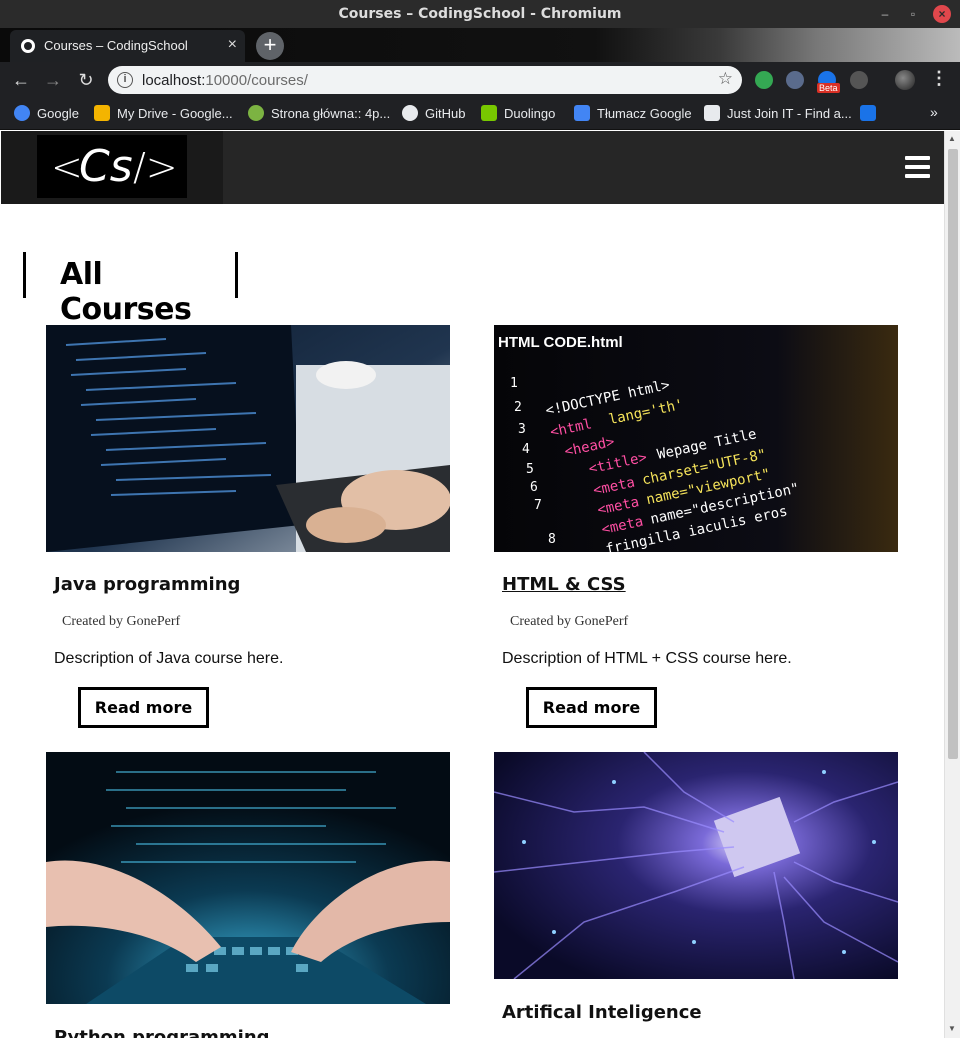 This screenshot has width=960, height=1038. I want to click on profile-avatar, so click(905, 80).